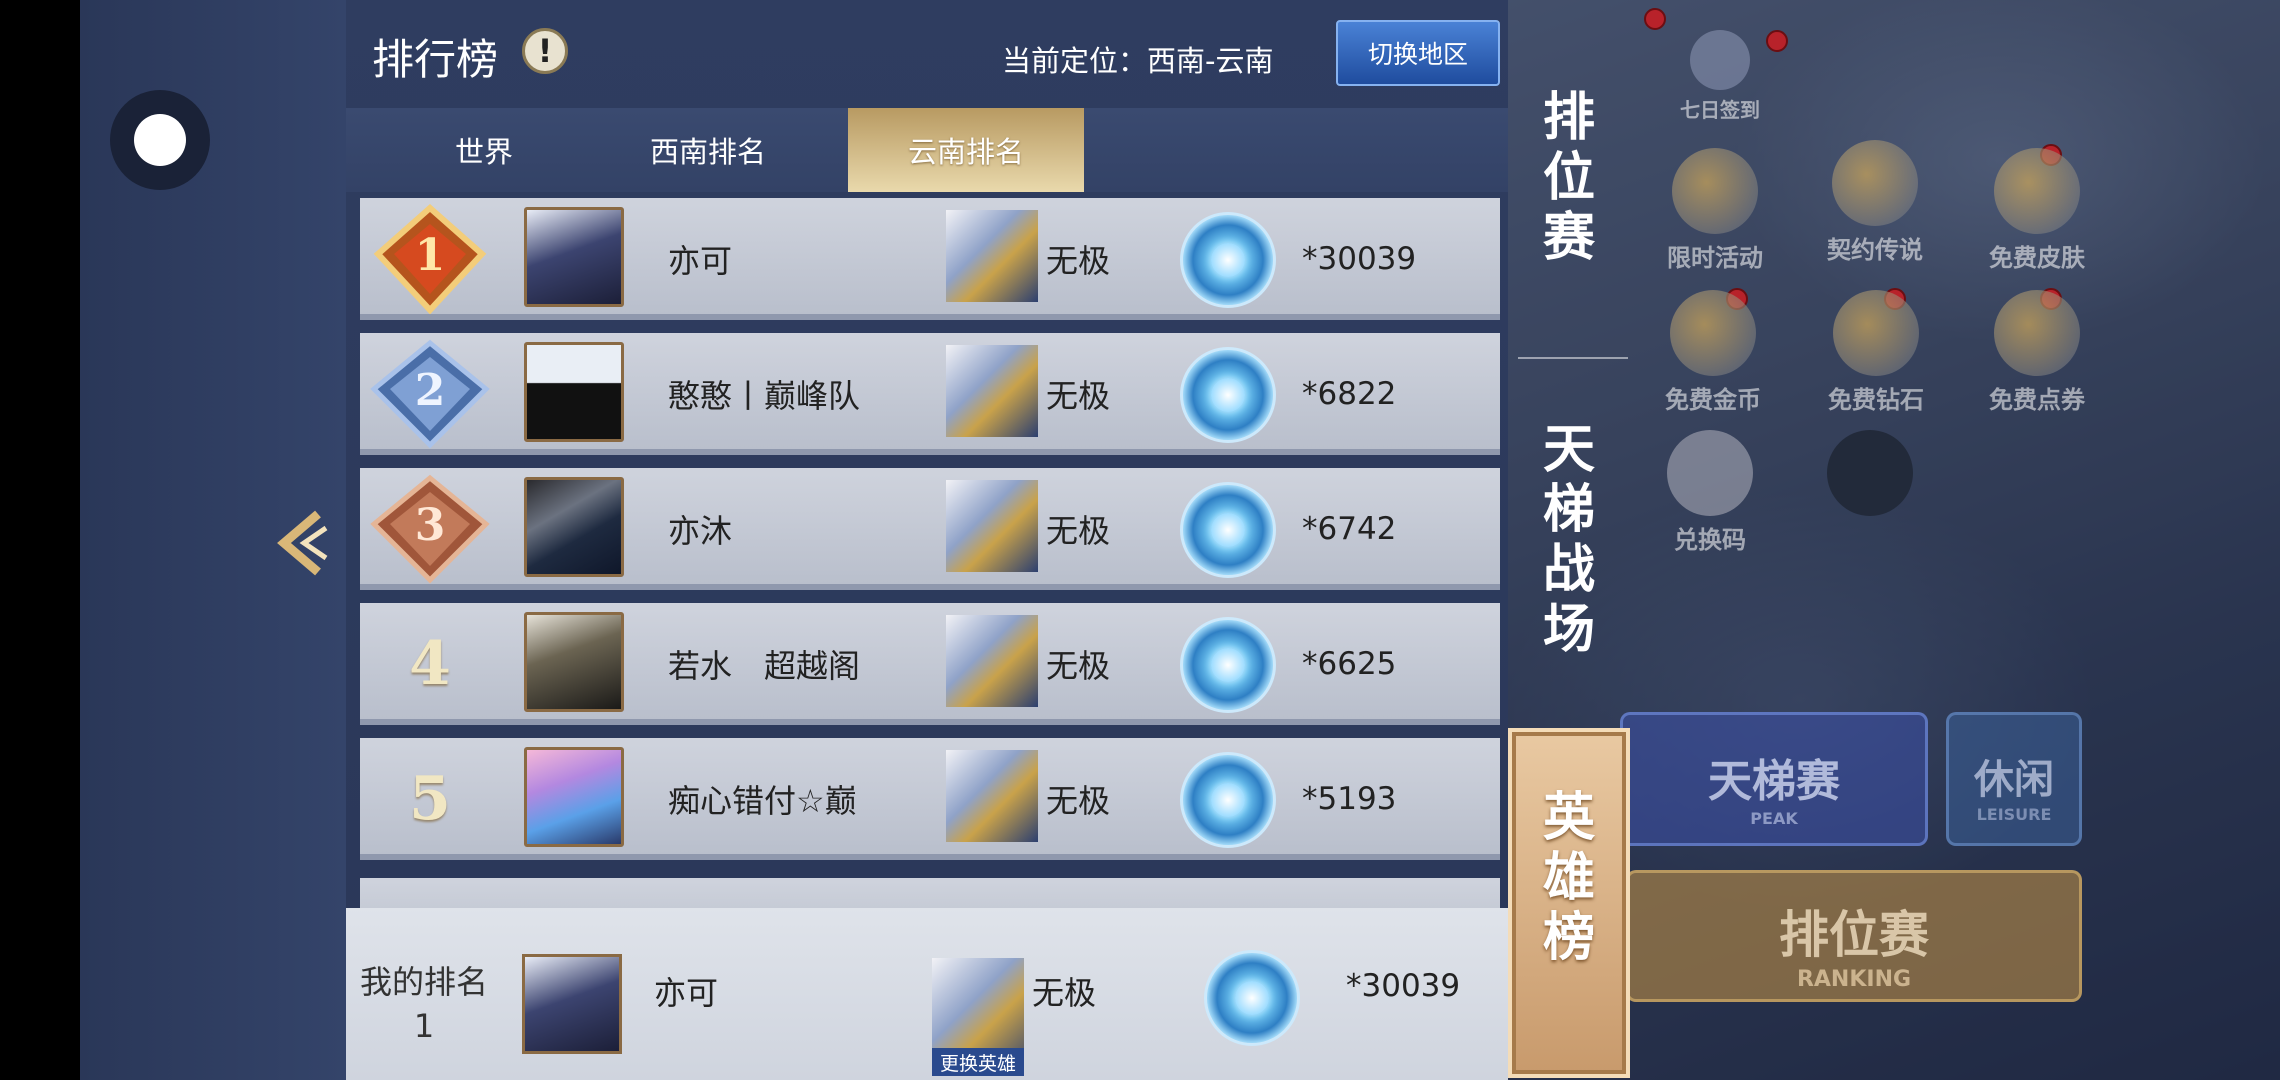 Image resolution: width=2280 pixels, height=1080 pixels. What do you see at coordinates (1870, 475) in the screenshot?
I see `bg-sound-button` at bounding box center [1870, 475].